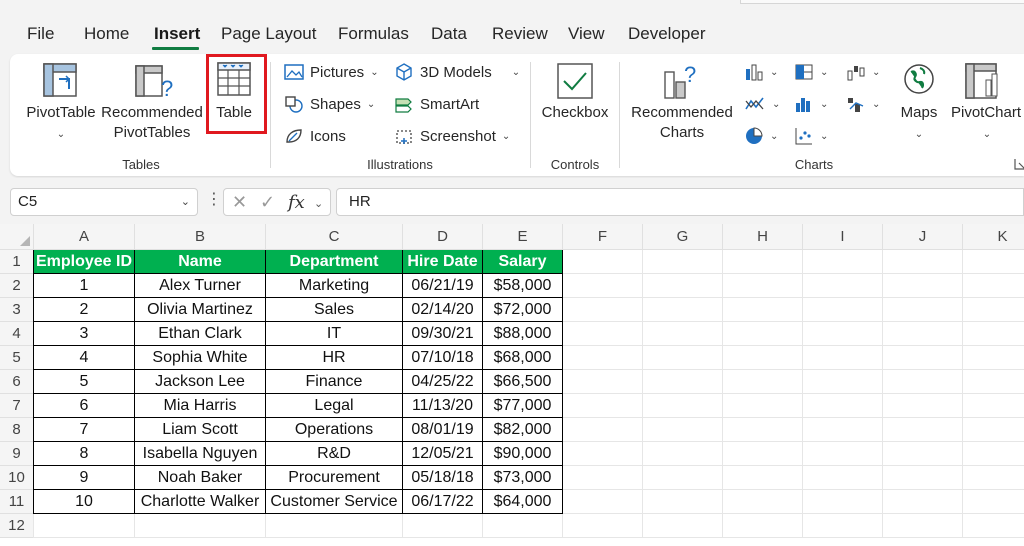 The width and height of the screenshot is (1024, 546). Describe the element at coordinates (843, 237) in the screenshot. I see `column-header-i: I` at that location.